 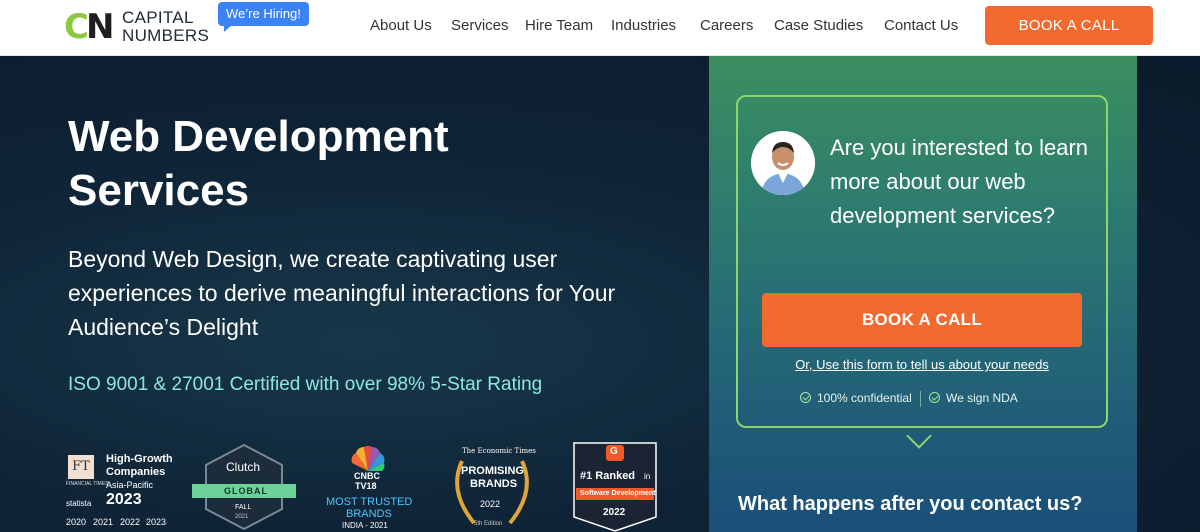 What do you see at coordinates (139, 459) in the screenshot?
I see `ft-title-line1: High-Growth` at bounding box center [139, 459].